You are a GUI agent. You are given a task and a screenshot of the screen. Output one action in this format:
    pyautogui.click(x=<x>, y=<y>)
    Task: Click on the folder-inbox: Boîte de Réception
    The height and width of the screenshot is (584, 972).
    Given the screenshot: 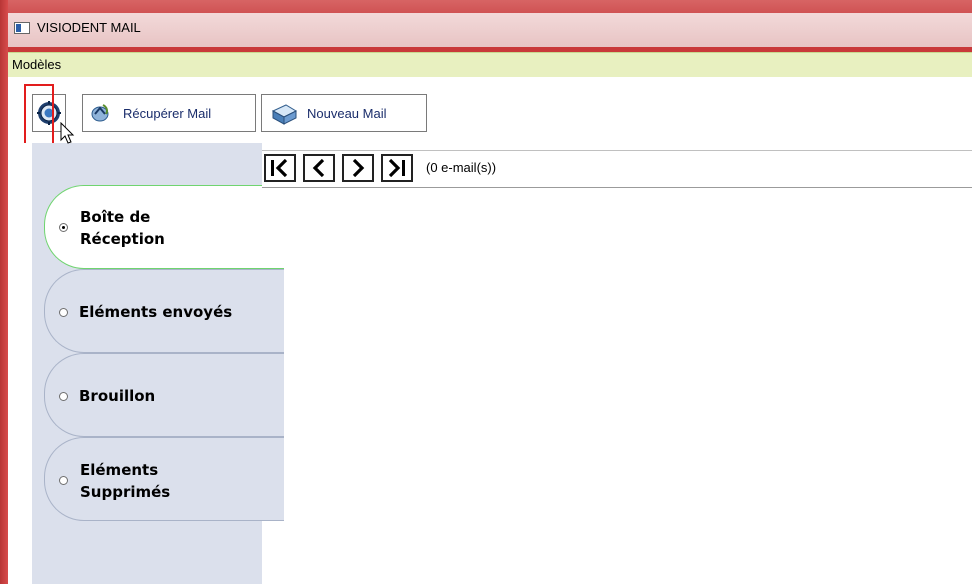 What is the action you would take?
    pyautogui.click(x=164, y=227)
    